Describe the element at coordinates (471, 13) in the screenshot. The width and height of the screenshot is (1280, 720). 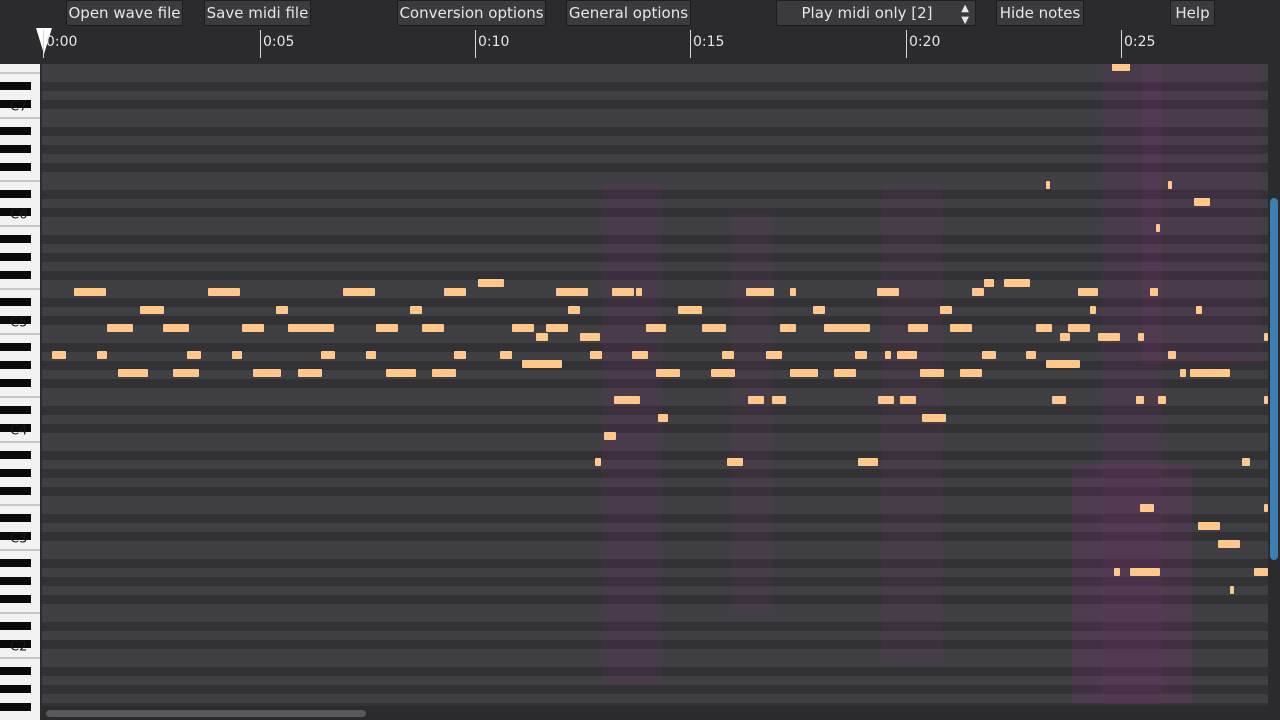
I see `conversion-options-button: Conversion options` at that location.